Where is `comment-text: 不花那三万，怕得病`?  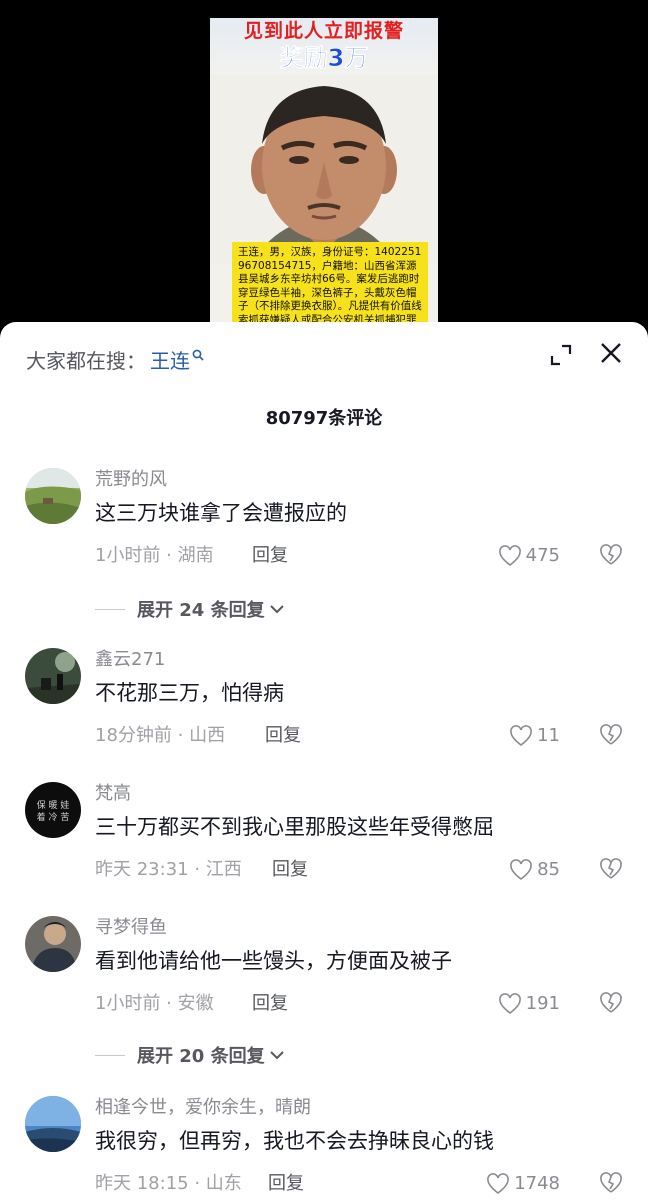 comment-text: 不花那三万，怕得病 is located at coordinates (189, 693).